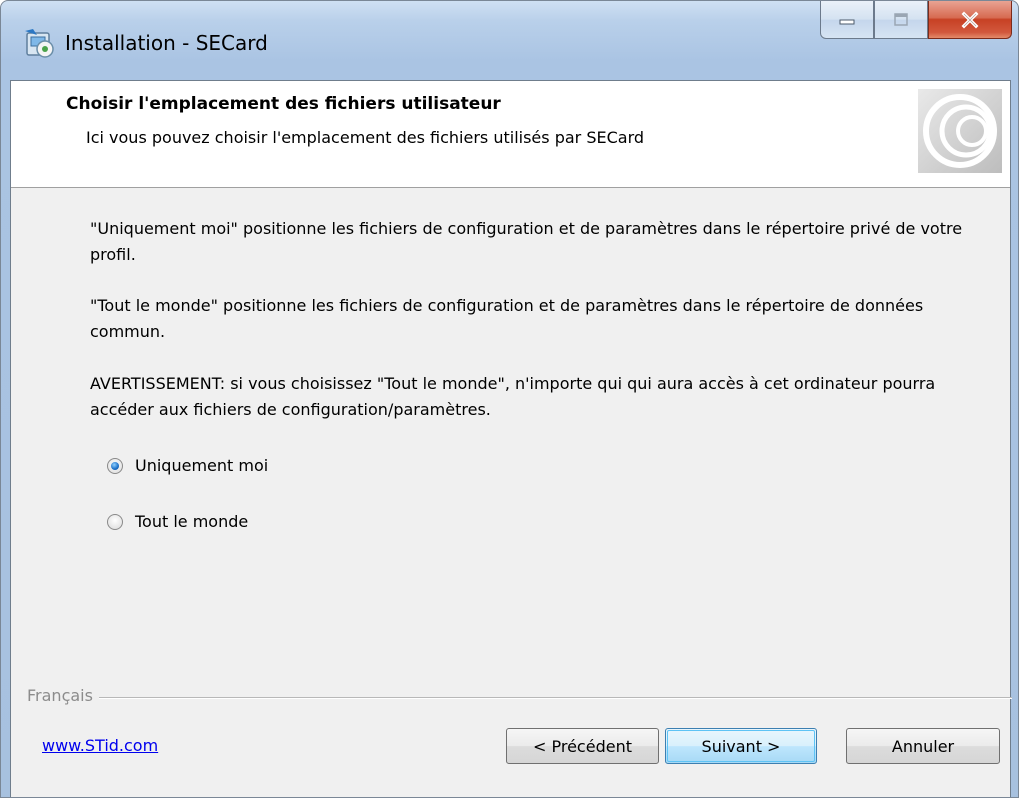 Image resolution: width=1019 pixels, height=798 pixels. I want to click on caption-buttons, so click(916, 21).